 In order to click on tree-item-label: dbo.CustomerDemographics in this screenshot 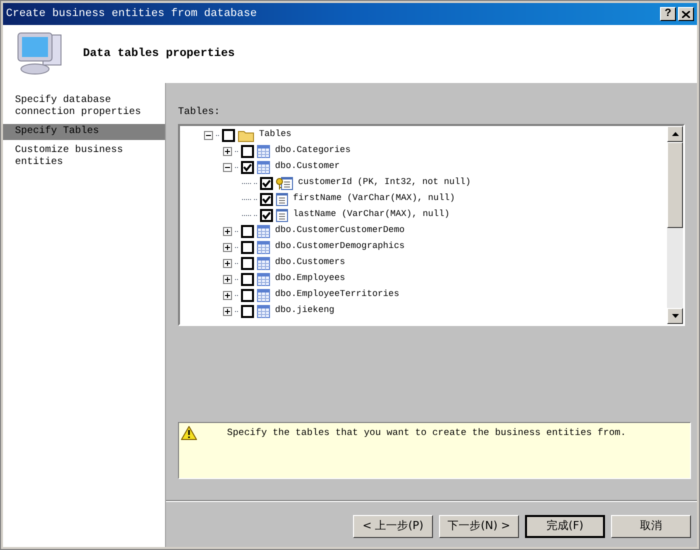, I will do `click(340, 247)`.